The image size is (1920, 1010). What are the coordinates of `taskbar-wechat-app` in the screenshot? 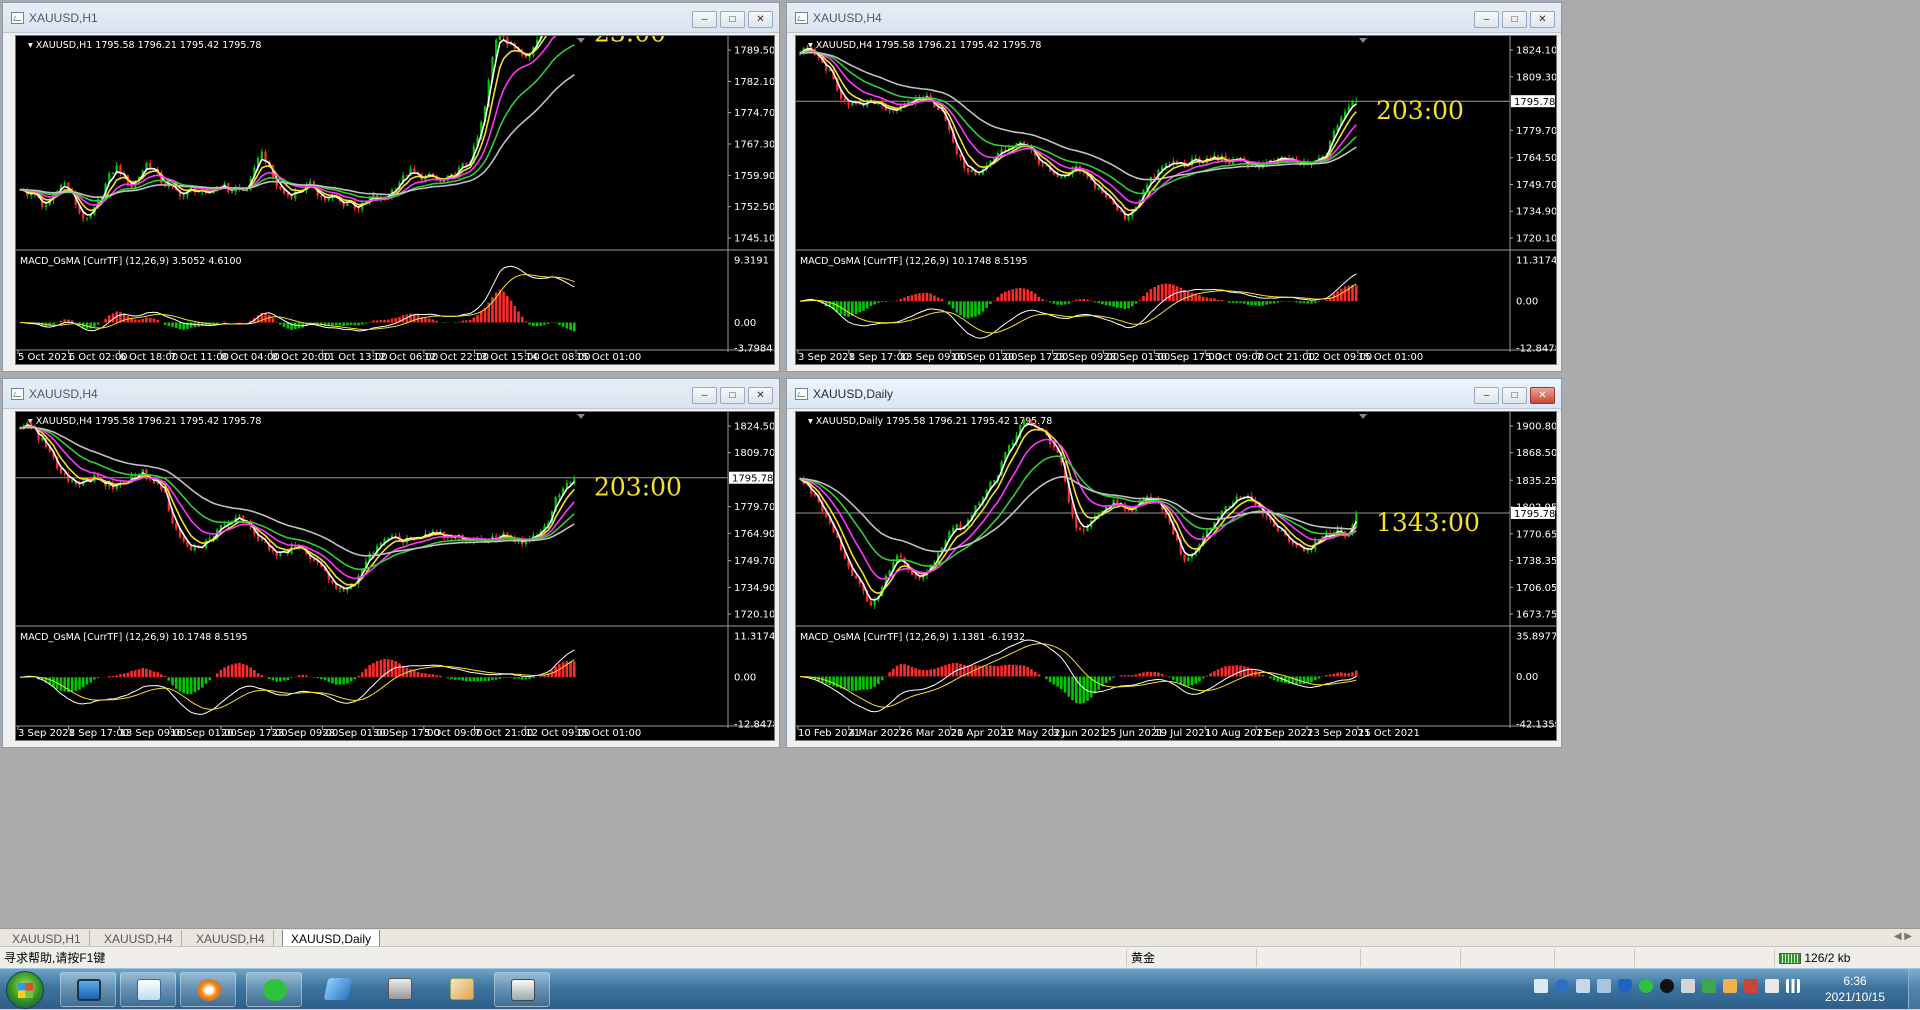 It's located at (274, 989).